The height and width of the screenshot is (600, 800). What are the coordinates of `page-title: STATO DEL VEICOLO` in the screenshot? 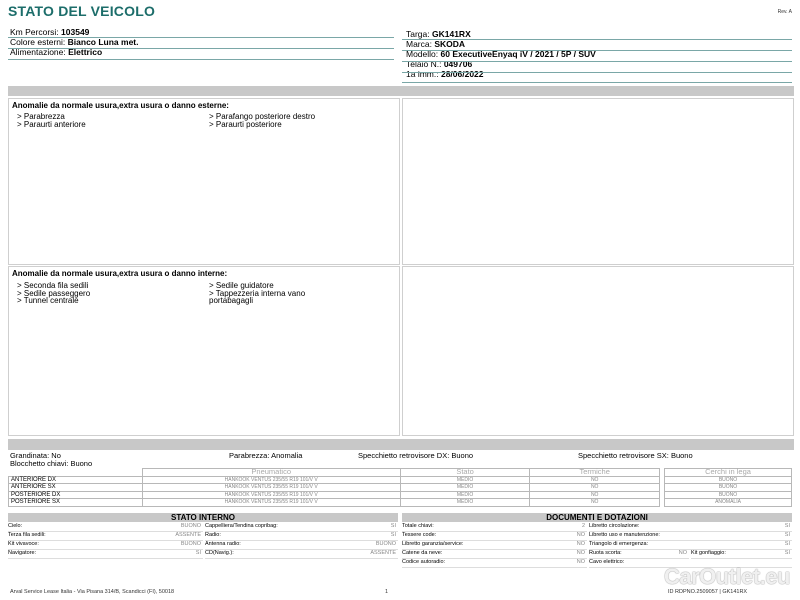 It's located at (82, 11).